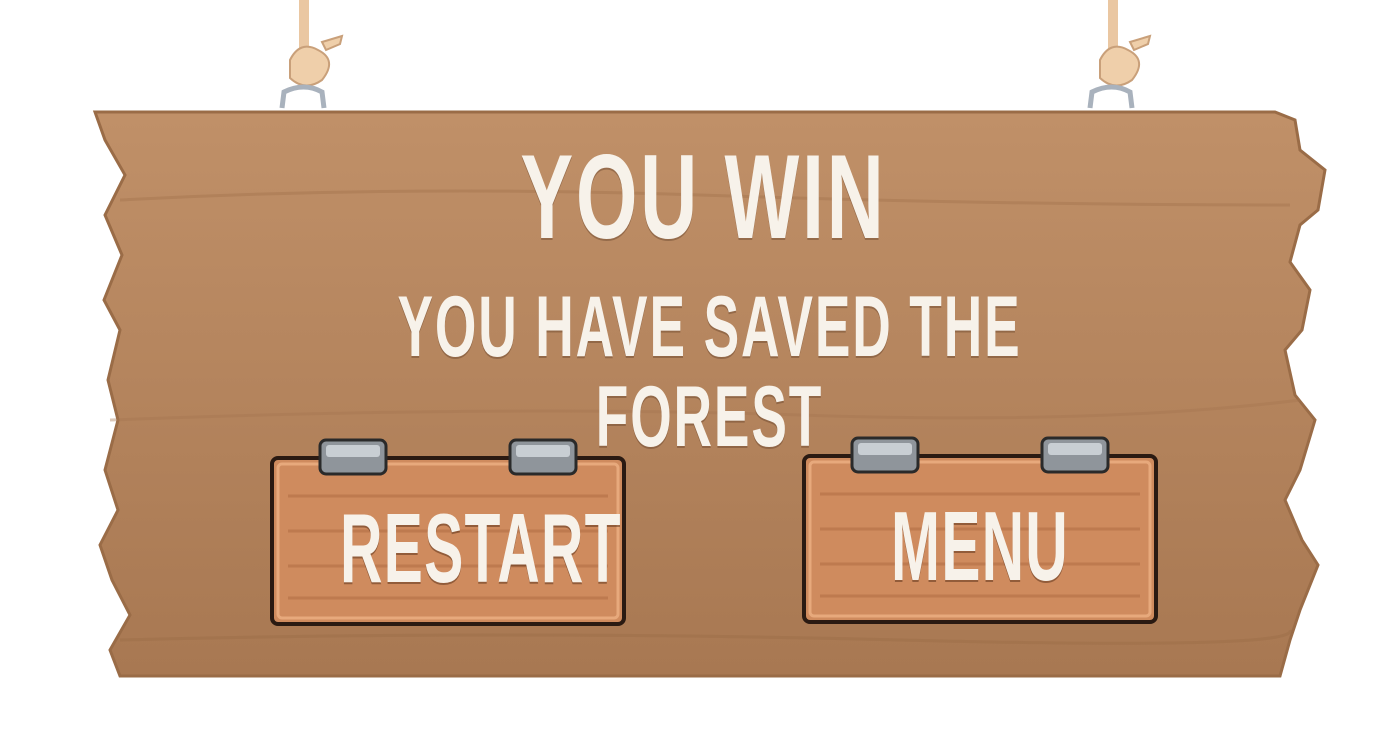 This screenshot has height=750, width=1400. What do you see at coordinates (481, 548) in the screenshot?
I see `restart-label: Restart` at bounding box center [481, 548].